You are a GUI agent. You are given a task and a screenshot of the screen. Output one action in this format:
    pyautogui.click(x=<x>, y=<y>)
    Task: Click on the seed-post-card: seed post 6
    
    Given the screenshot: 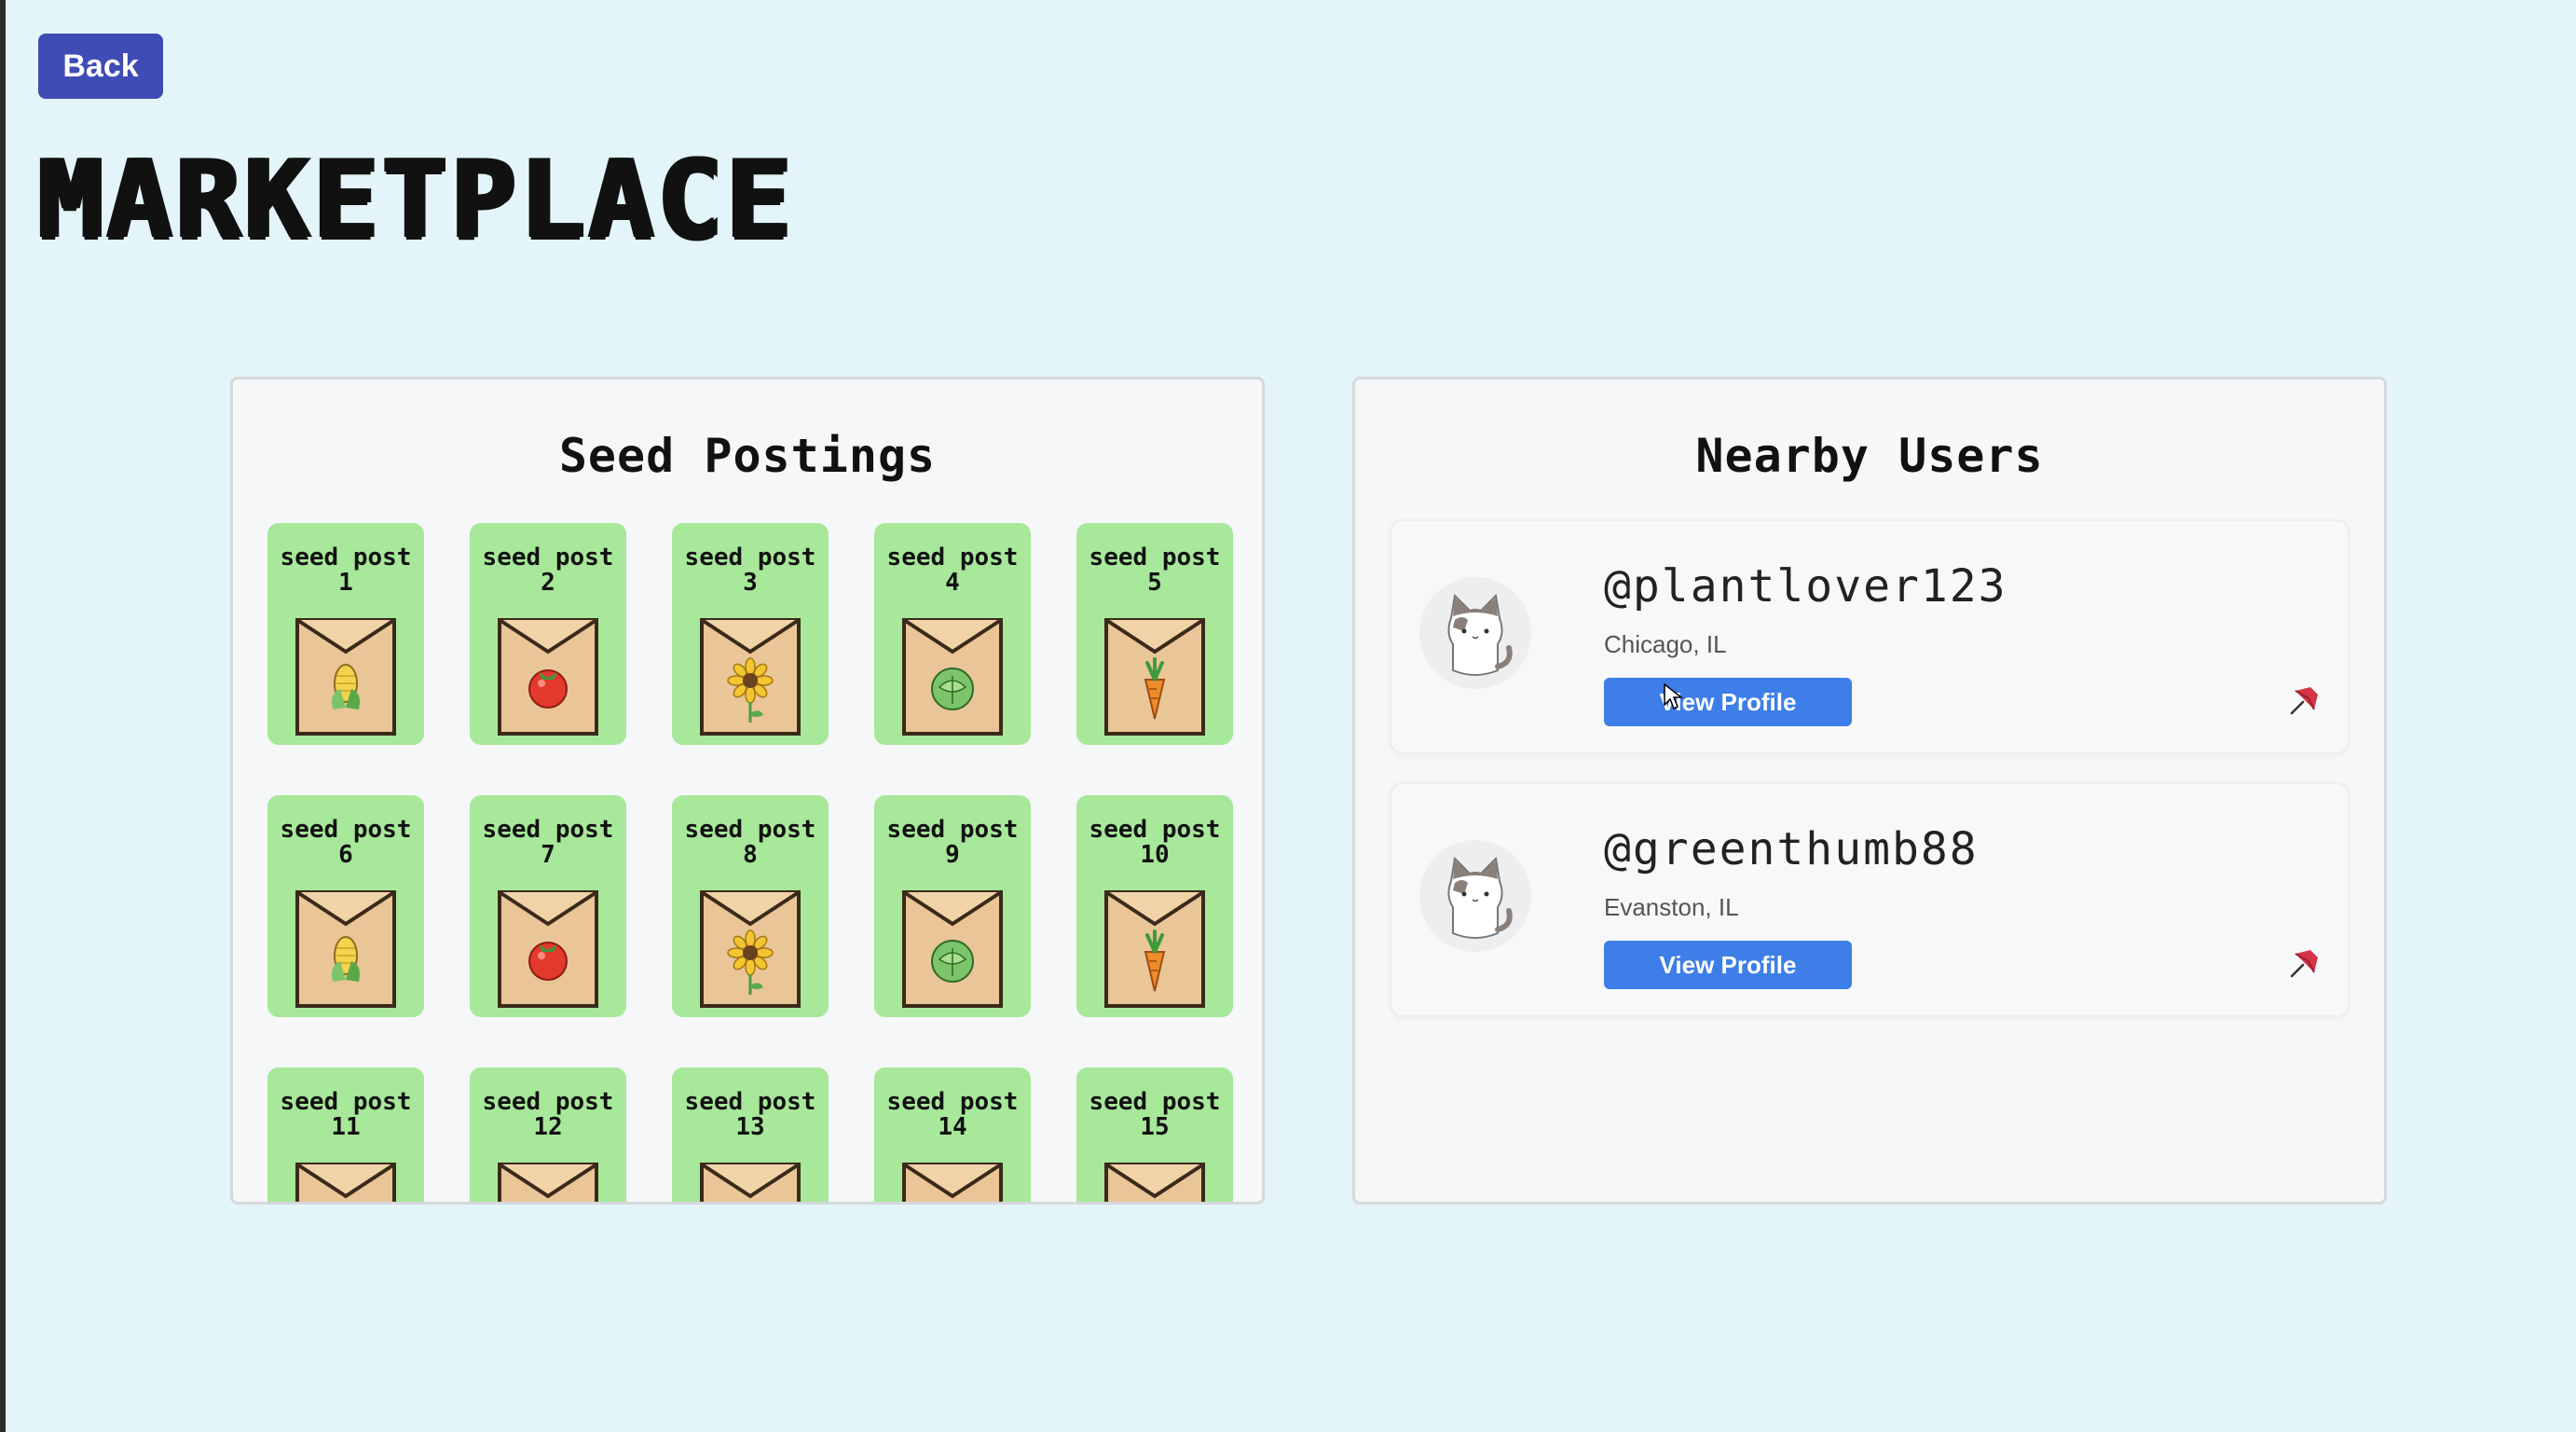 What is the action you would take?
    pyautogui.click(x=345, y=906)
    